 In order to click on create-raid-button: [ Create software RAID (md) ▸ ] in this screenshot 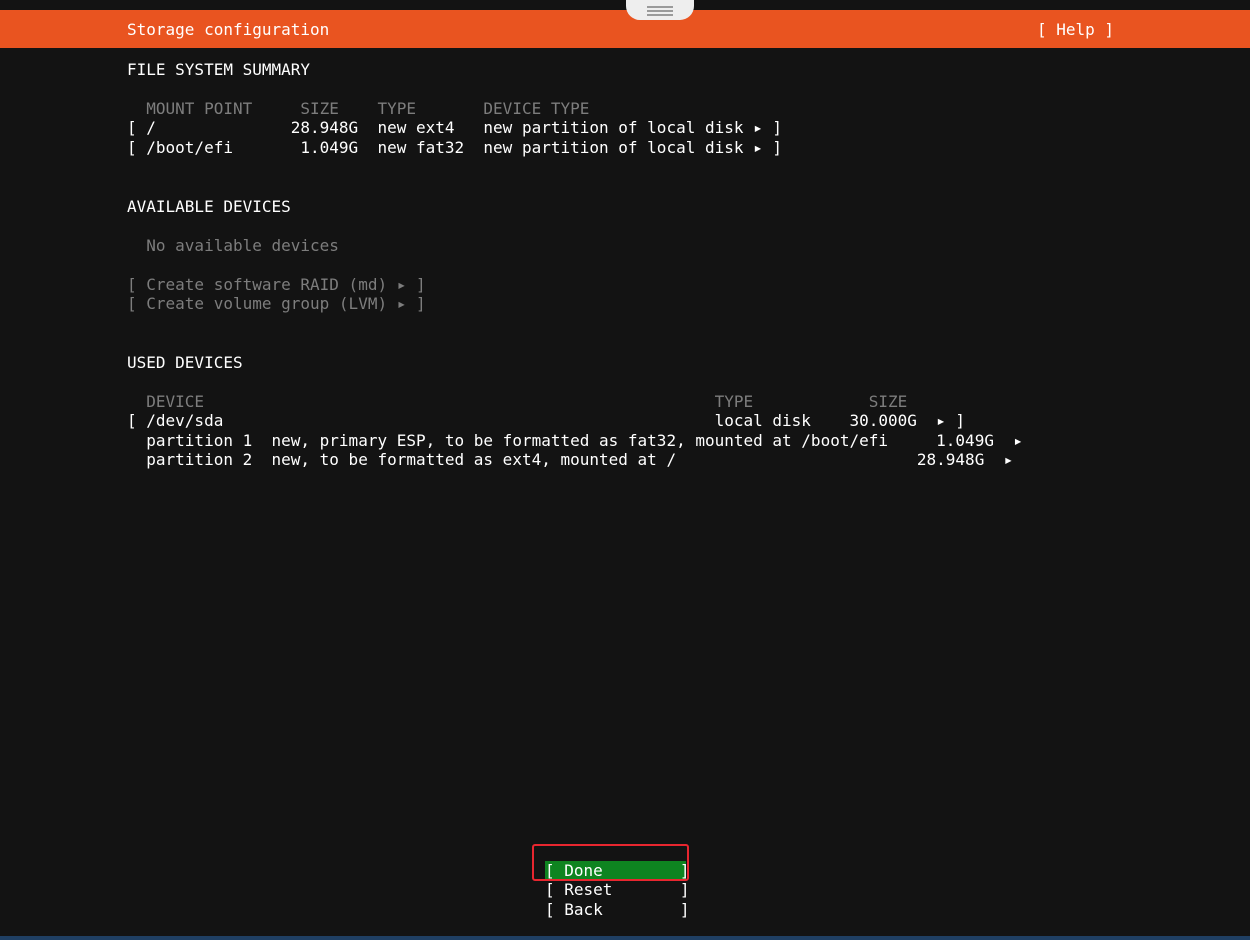, I will do `click(276, 285)`.